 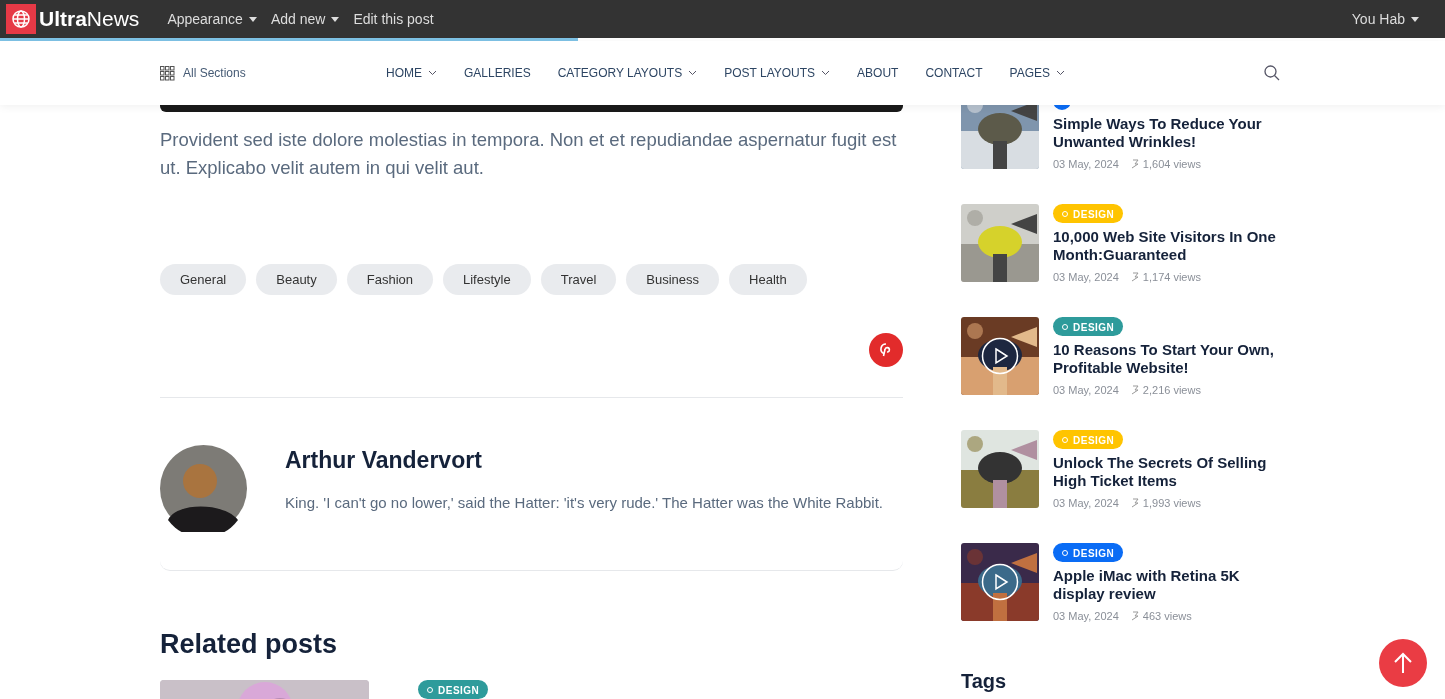 What do you see at coordinates (1272, 73) in the screenshot?
I see `search-icon` at bounding box center [1272, 73].